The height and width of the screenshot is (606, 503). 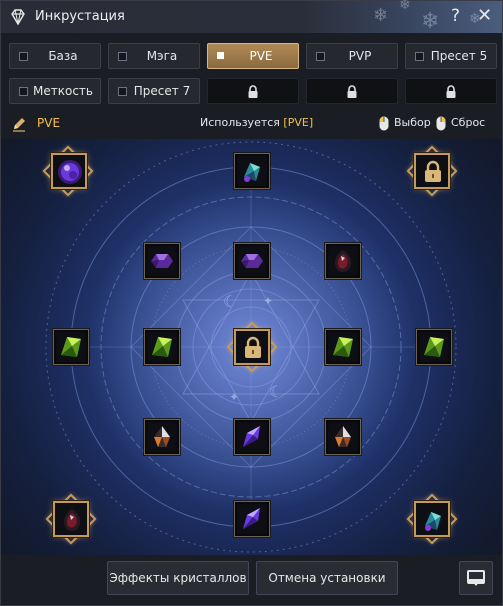 I want to click on preset-tab-label: Меткость, so click(x=63, y=91).